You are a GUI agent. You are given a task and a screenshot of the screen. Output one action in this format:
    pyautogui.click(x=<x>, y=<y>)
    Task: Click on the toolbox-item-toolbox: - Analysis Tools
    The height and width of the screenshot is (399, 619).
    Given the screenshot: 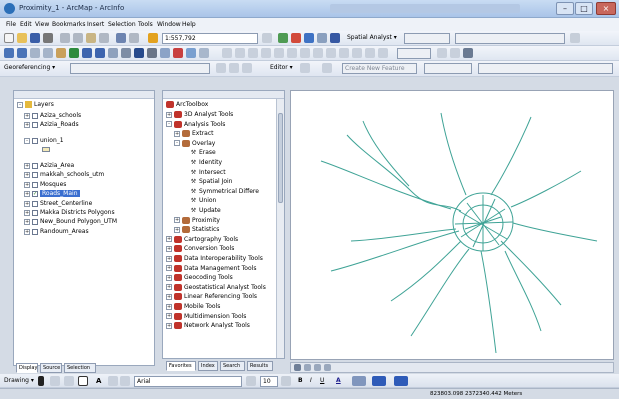 What is the action you would take?
    pyautogui.click(x=195, y=124)
    